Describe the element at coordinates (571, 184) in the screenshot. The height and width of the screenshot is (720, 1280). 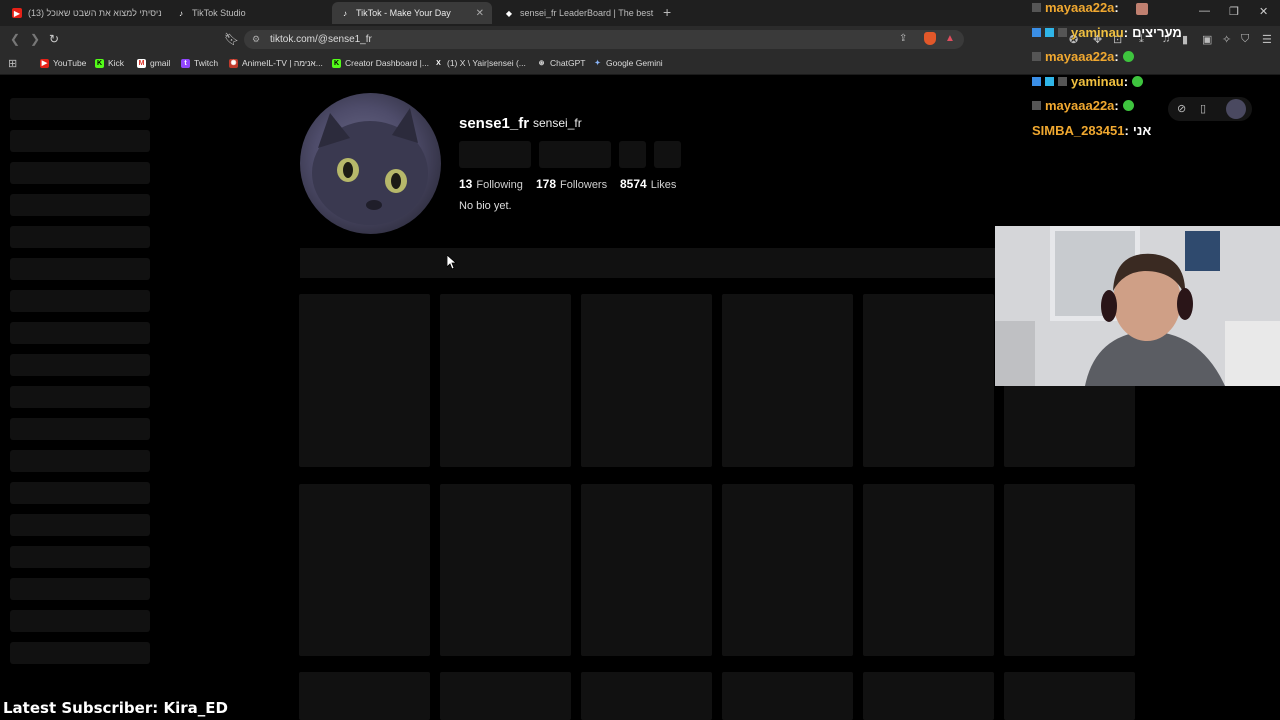
I see `followers-stat: 178 Followers` at that location.